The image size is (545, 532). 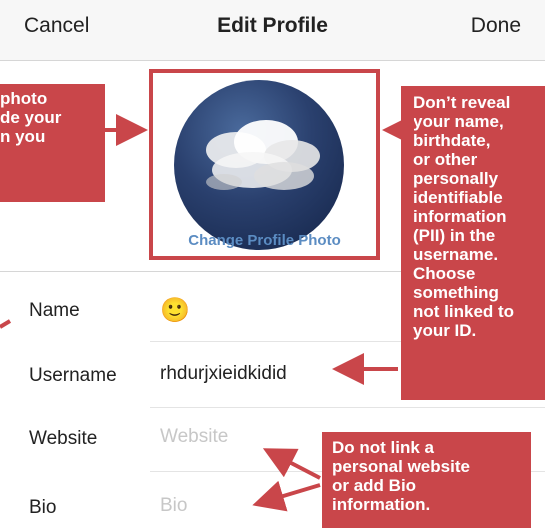 I want to click on callout-line: not linked to, so click(x=464, y=311).